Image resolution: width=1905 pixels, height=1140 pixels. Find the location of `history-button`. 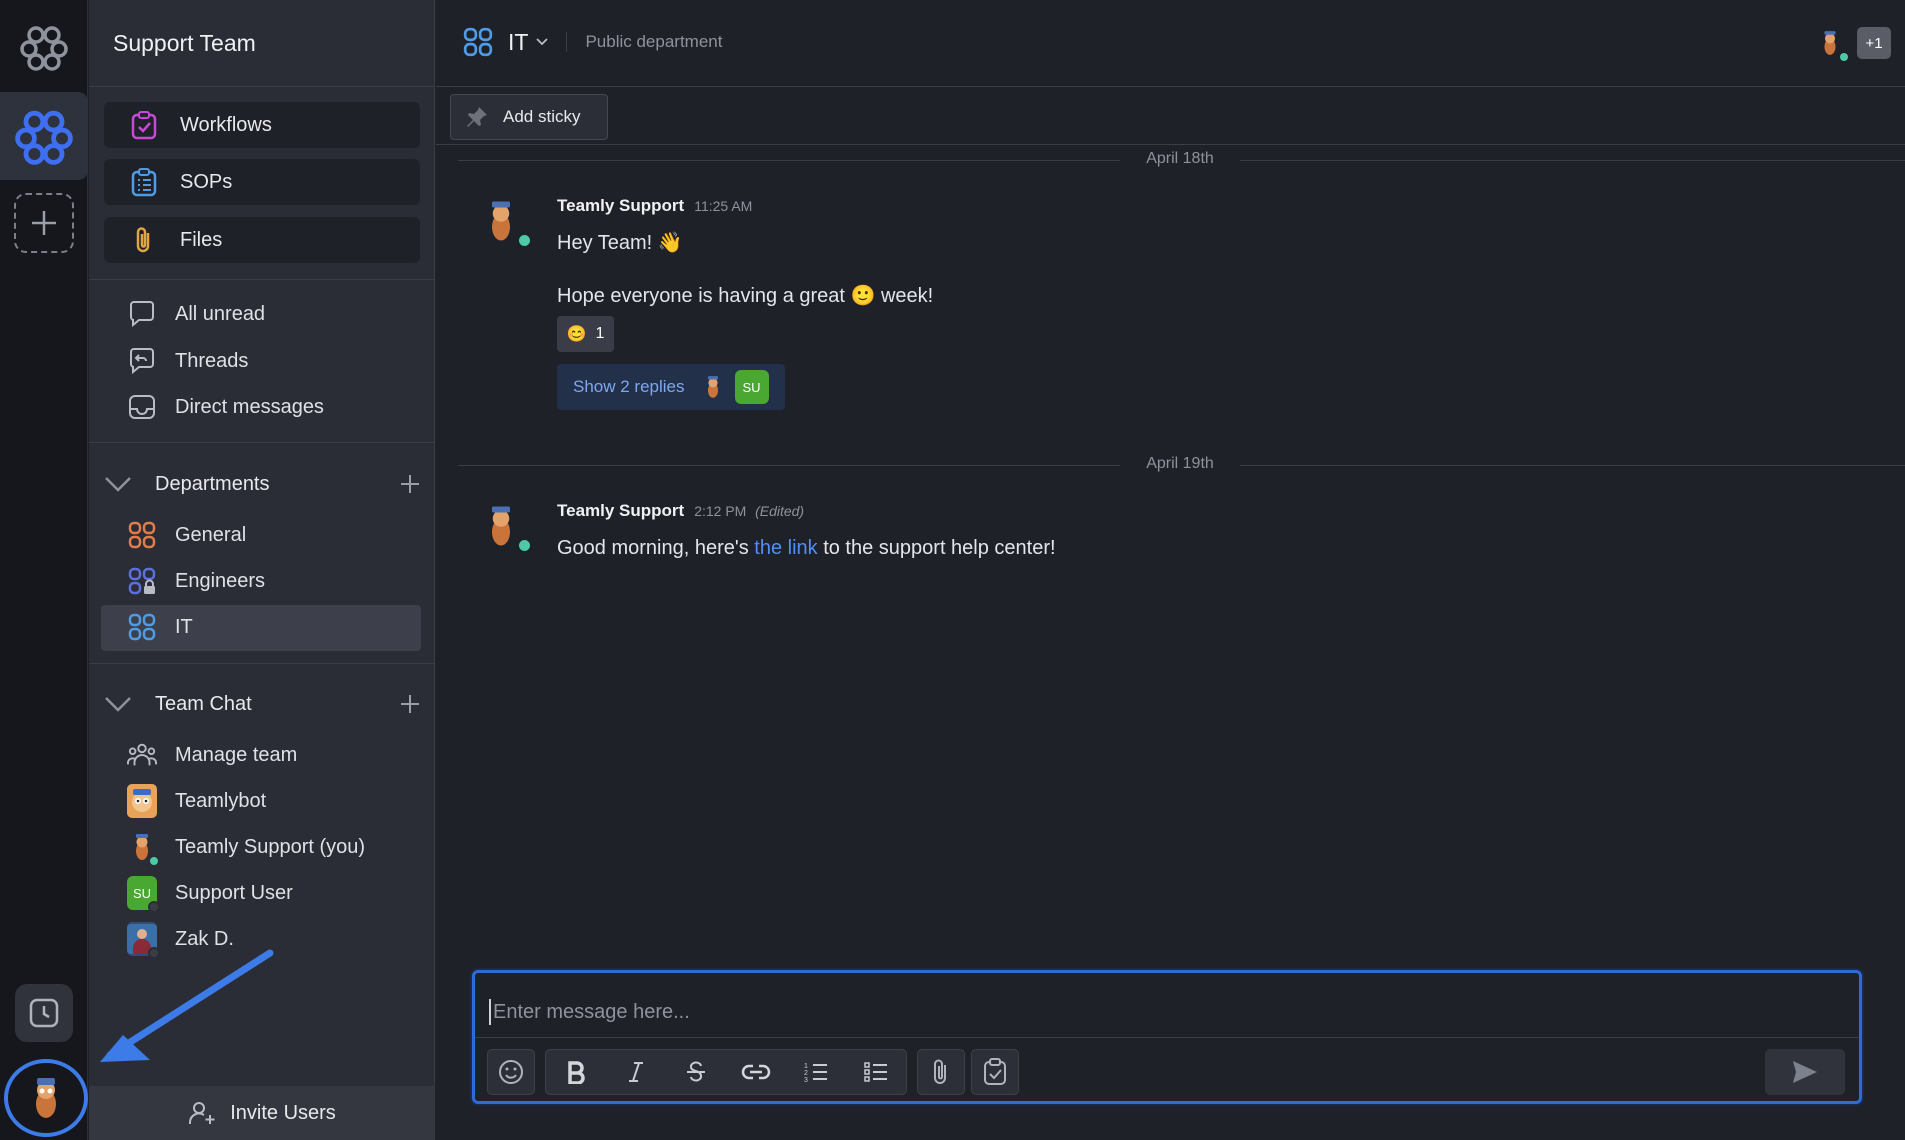

history-button is located at coordinates (44, 1013).